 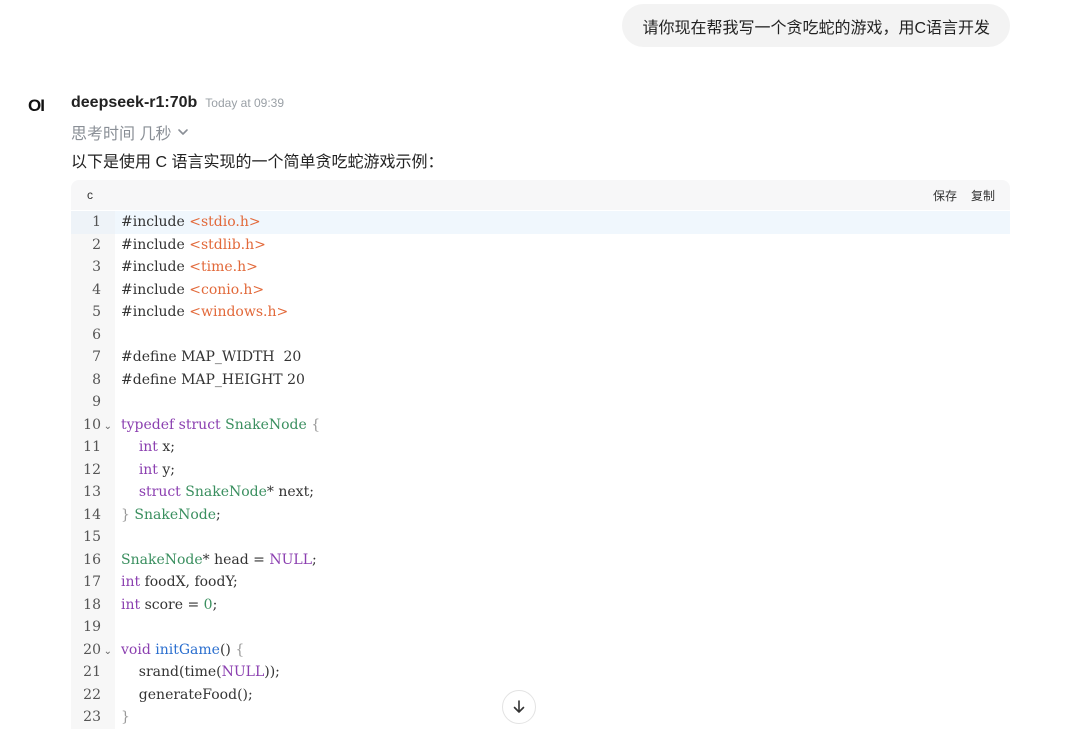 I want to click on line-number: 11, so click(x=93, y=447).